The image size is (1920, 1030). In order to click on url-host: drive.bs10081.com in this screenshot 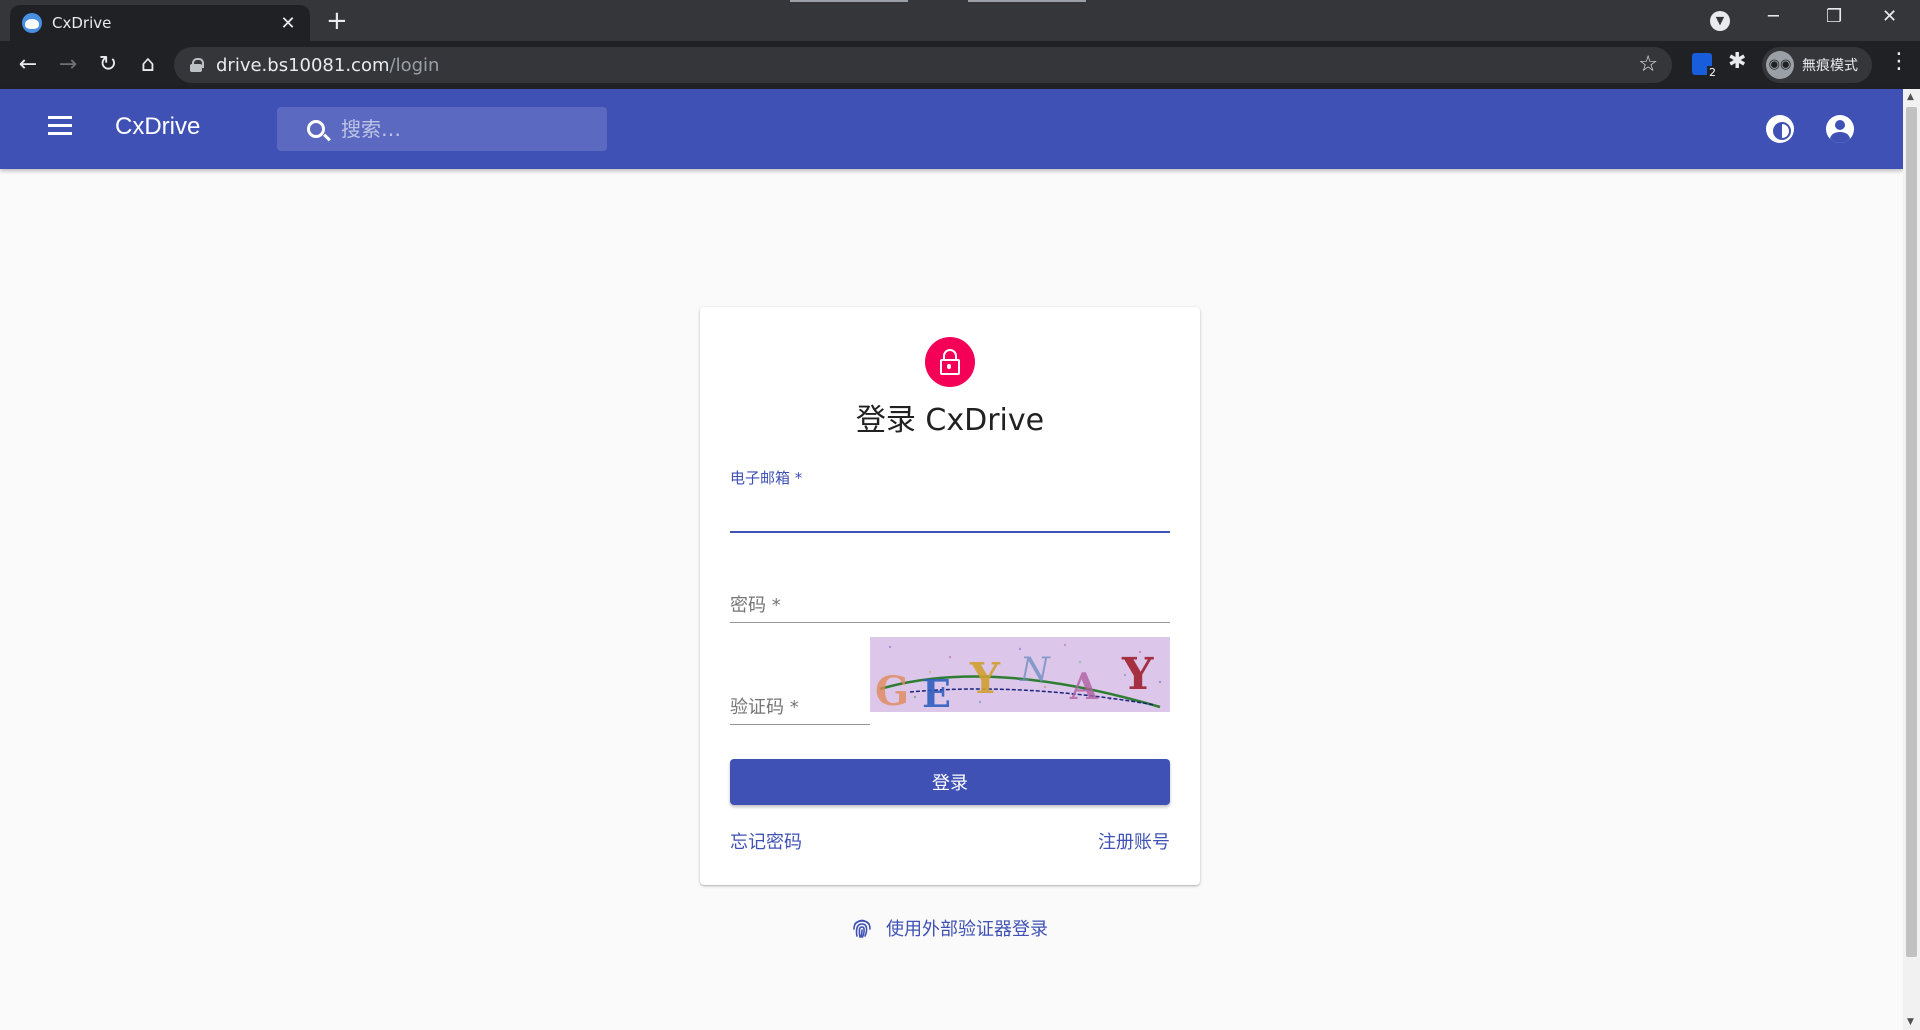, I will do `click(303, 65)`.